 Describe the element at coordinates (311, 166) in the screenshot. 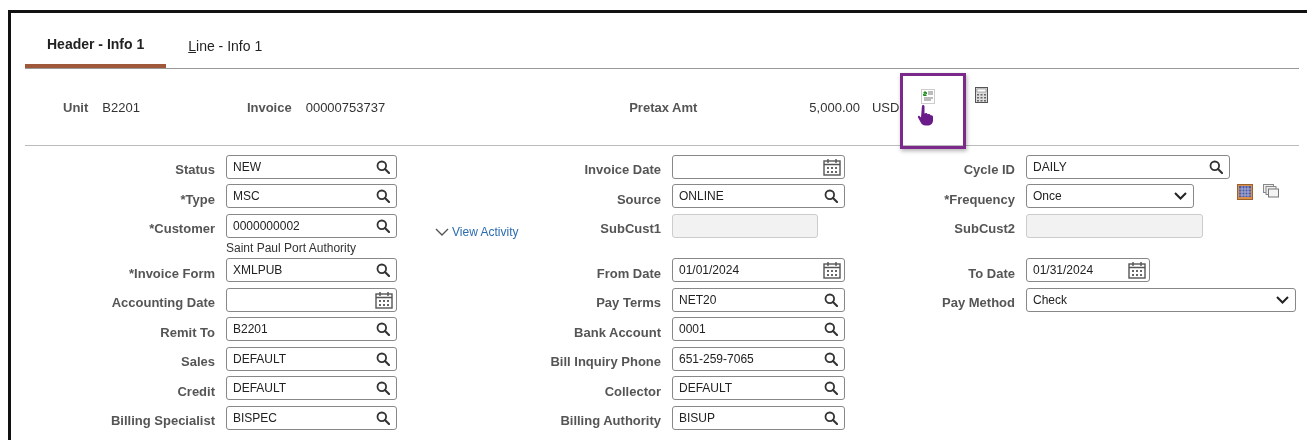

I see `input-field: NEW` at that location.